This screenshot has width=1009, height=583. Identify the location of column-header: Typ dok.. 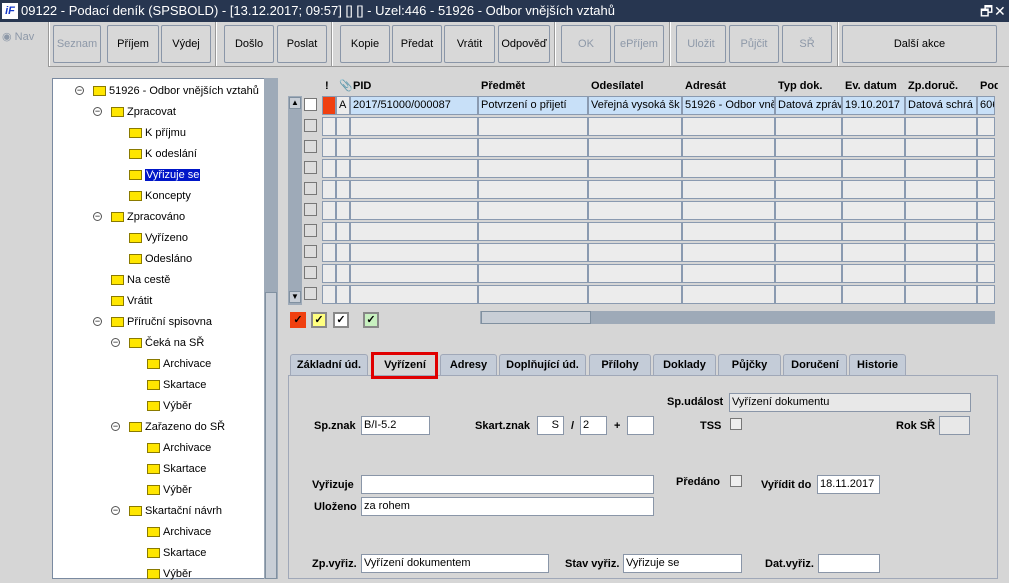
(811, 86).